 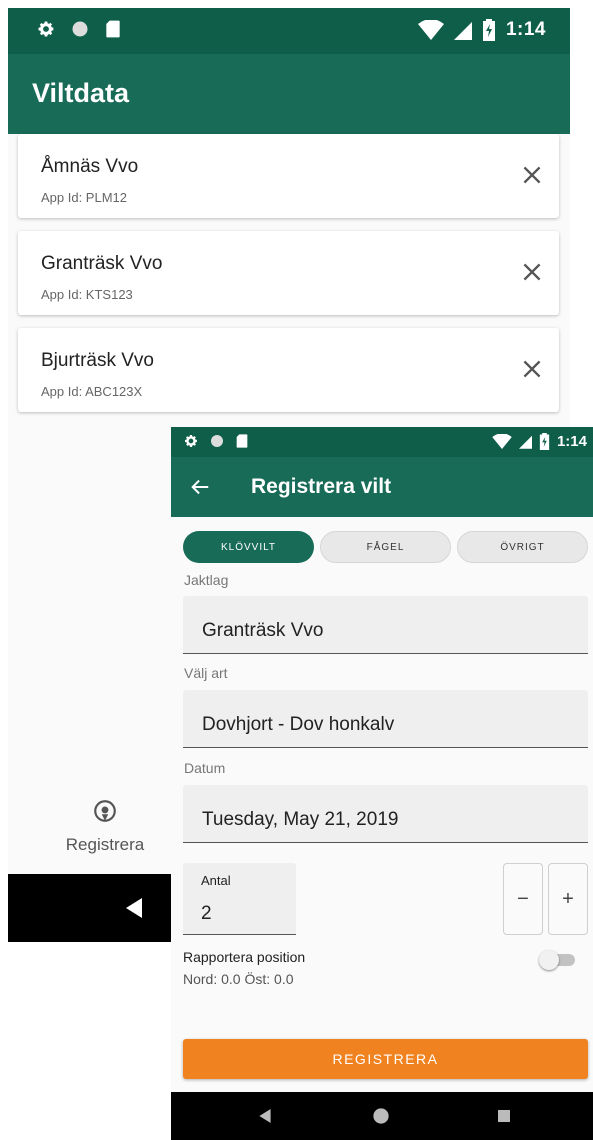 What do you see at coordinates (298, 724) in the screenshot?
I see `art-value: Dovhjort - Dov honkalv` at bounding box center [298, 724].